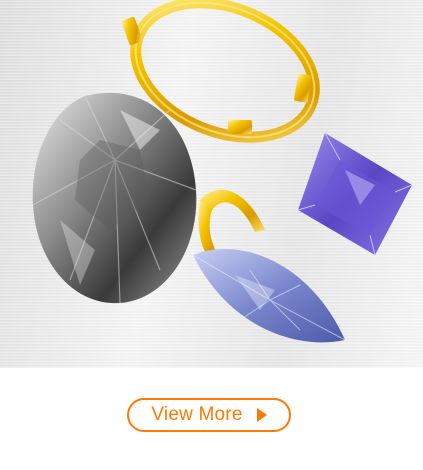  I want to click on blue-marquise-crystal, so click(269, 296).